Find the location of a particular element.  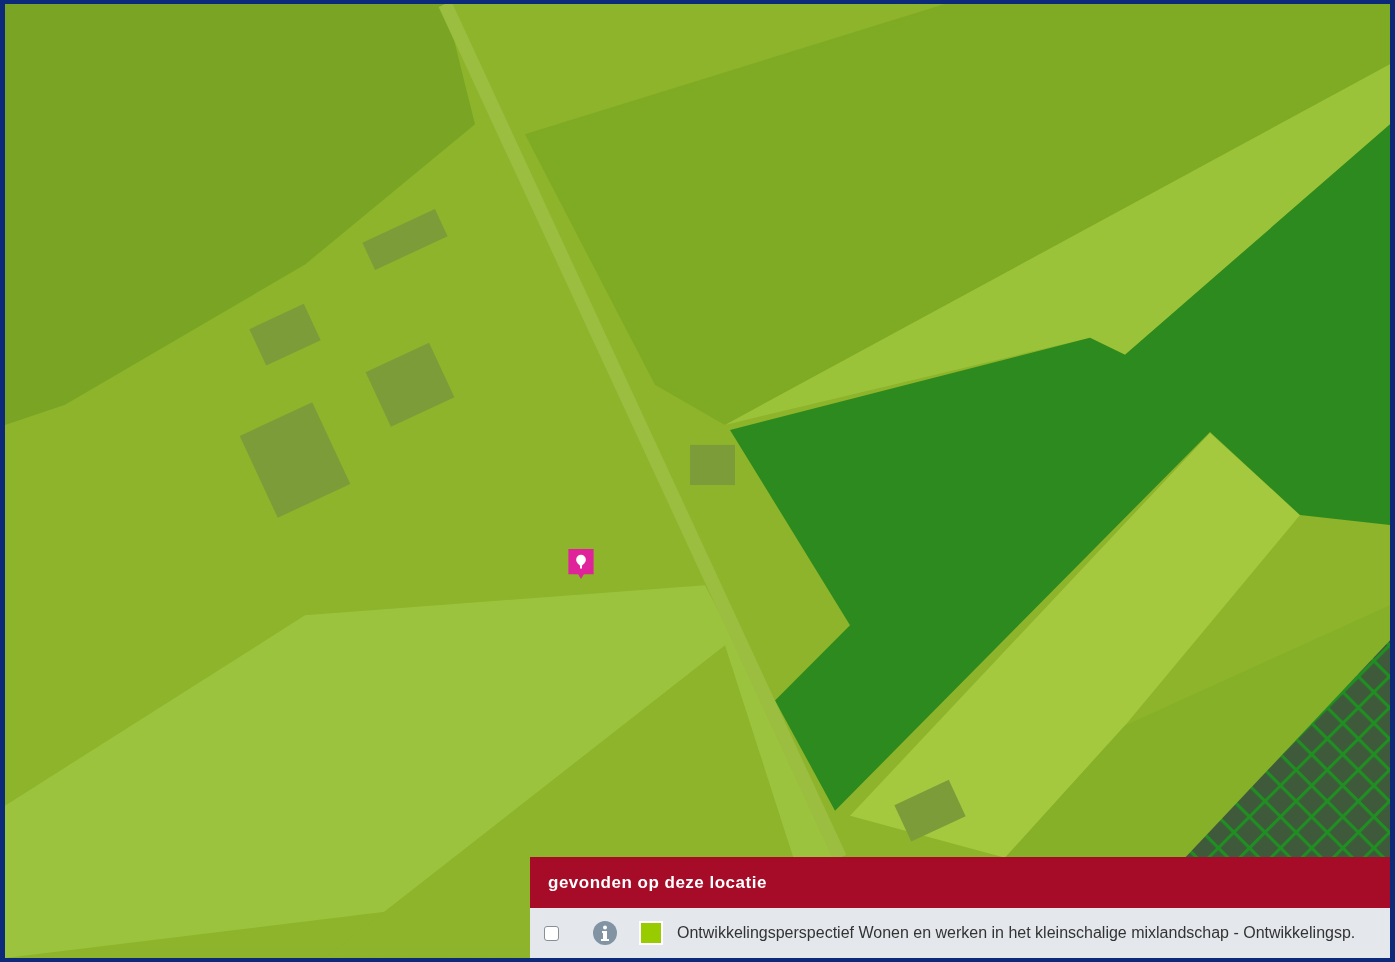

info-icon is located at coordinates (605, 933).